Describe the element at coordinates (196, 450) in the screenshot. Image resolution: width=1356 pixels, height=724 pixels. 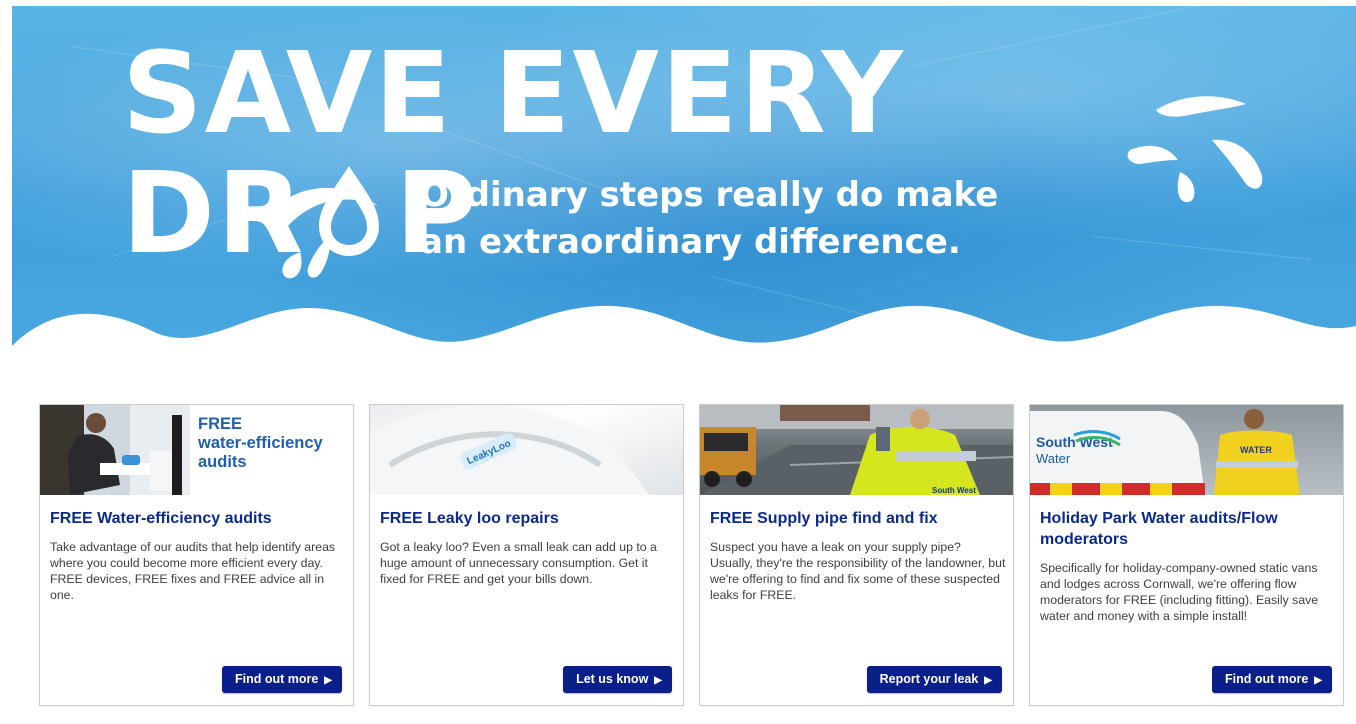
I see `card-image: FREE water-efficiency audits` at that location.